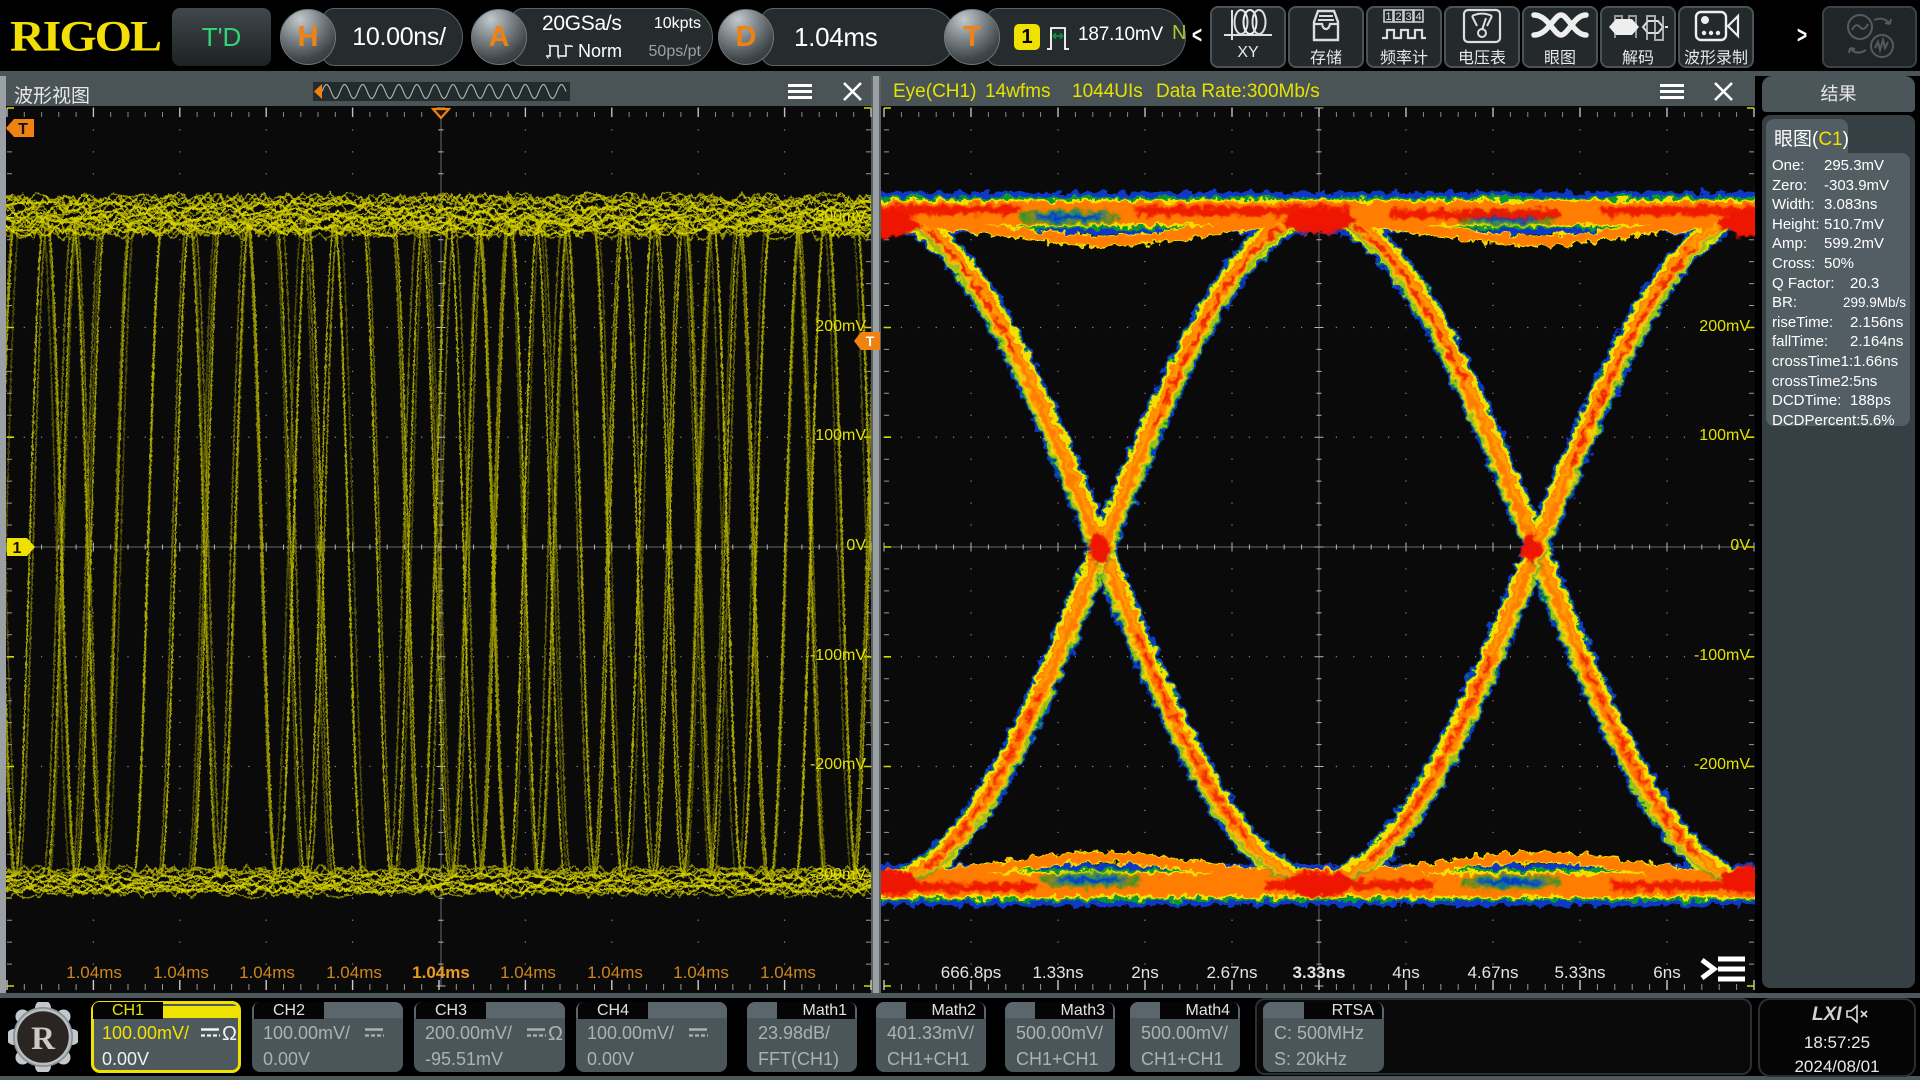 This screenshot has height=1080, width=1920. I want to click on svg-text: 1, so click(17, 548).